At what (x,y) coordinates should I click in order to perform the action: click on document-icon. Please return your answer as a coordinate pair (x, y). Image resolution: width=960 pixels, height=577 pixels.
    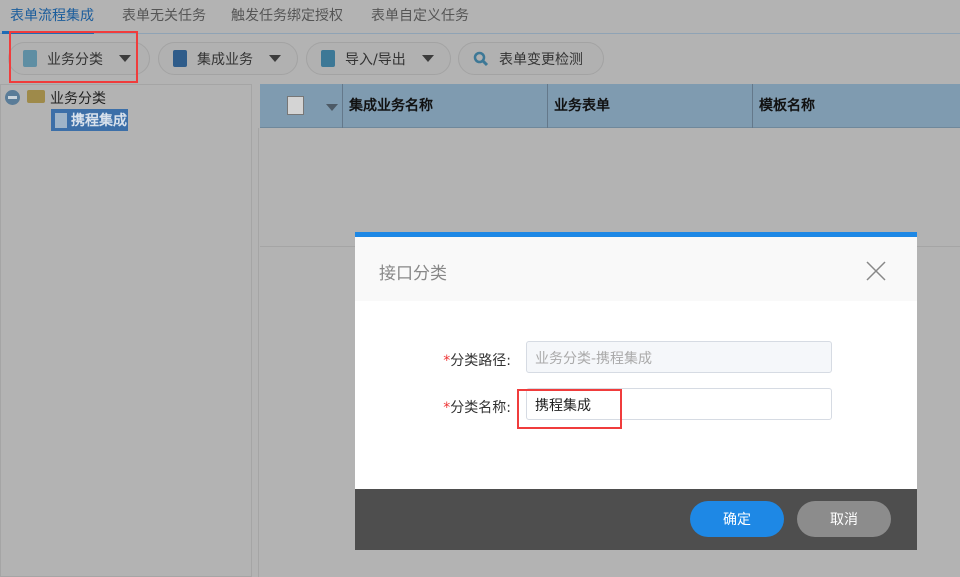
    Looking at the image, I should click on (61, 120).